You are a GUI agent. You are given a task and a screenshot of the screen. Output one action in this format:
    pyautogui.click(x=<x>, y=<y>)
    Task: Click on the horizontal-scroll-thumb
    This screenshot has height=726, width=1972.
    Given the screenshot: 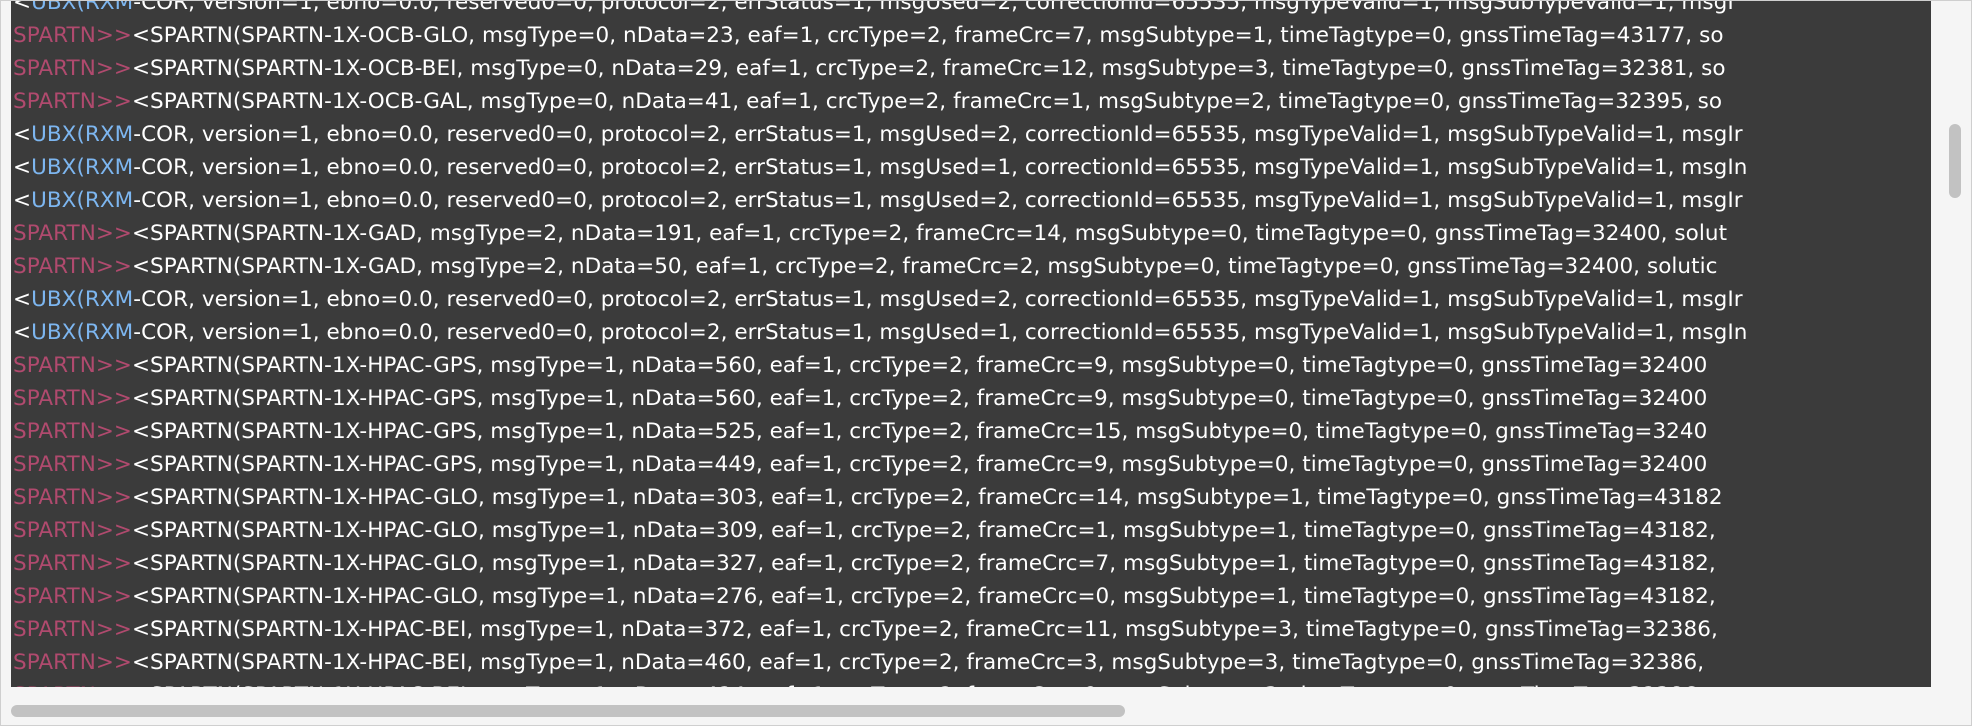 What is the action you would take?
    pyautogui.click(x=568, y=711)
    